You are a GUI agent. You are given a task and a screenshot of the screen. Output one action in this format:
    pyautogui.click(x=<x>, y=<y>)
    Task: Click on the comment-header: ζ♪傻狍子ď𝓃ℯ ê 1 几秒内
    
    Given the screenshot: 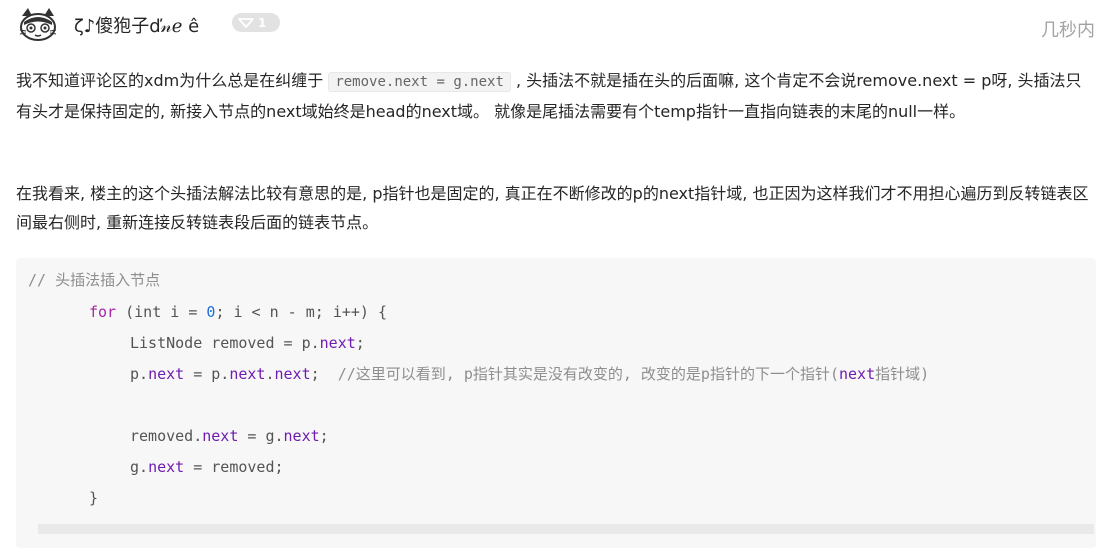 What is the action you would take?
    pyautogui.click(x=555, y=25)
    